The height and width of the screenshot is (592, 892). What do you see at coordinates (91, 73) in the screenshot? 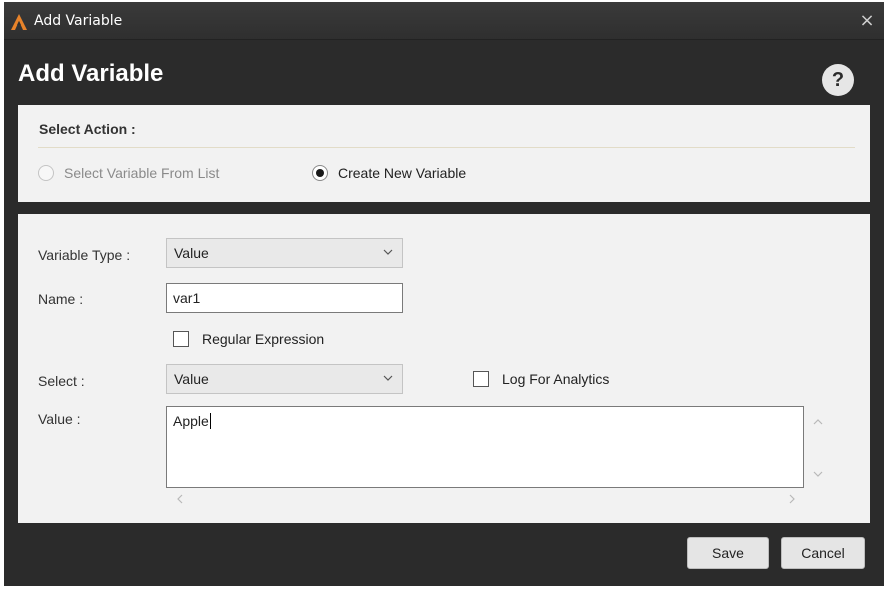
I see `dialog-heading: Add Variable` at bounding box center [91, 73].